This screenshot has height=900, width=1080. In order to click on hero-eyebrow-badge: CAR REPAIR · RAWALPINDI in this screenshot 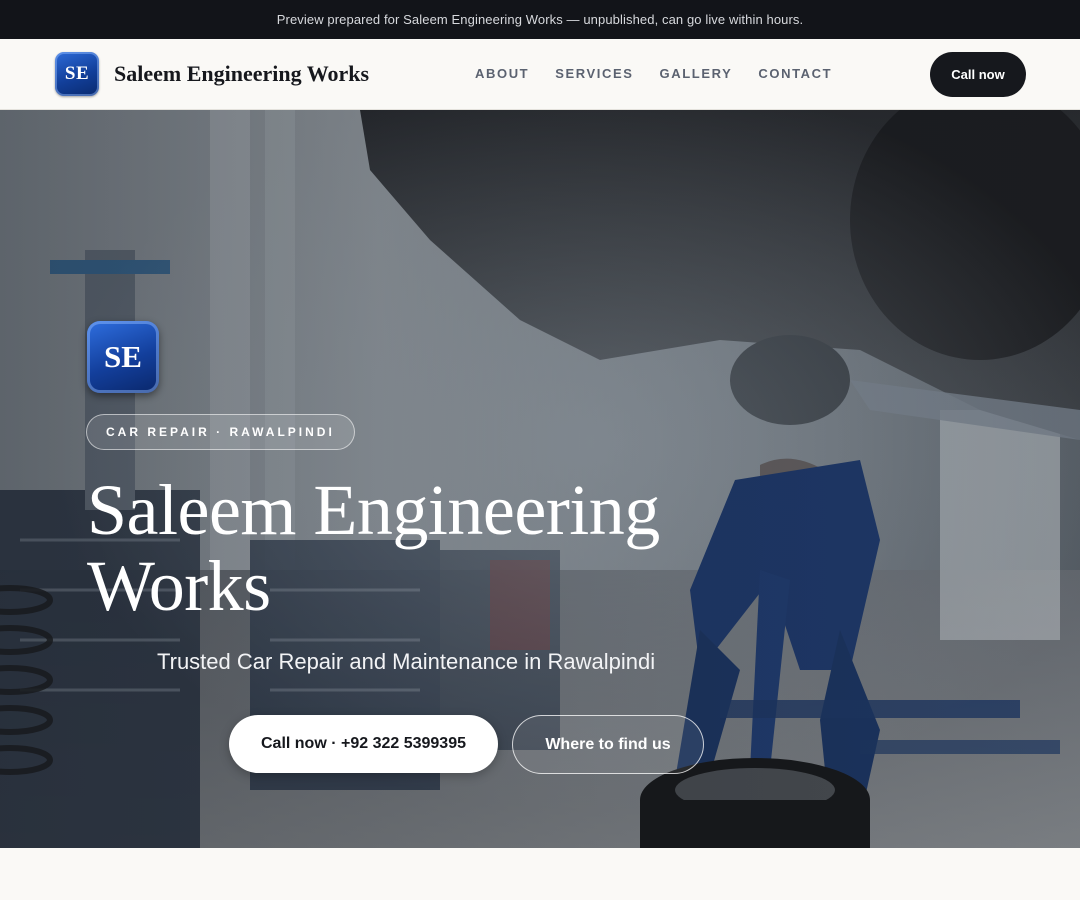, I will do `click(220, 432)`.